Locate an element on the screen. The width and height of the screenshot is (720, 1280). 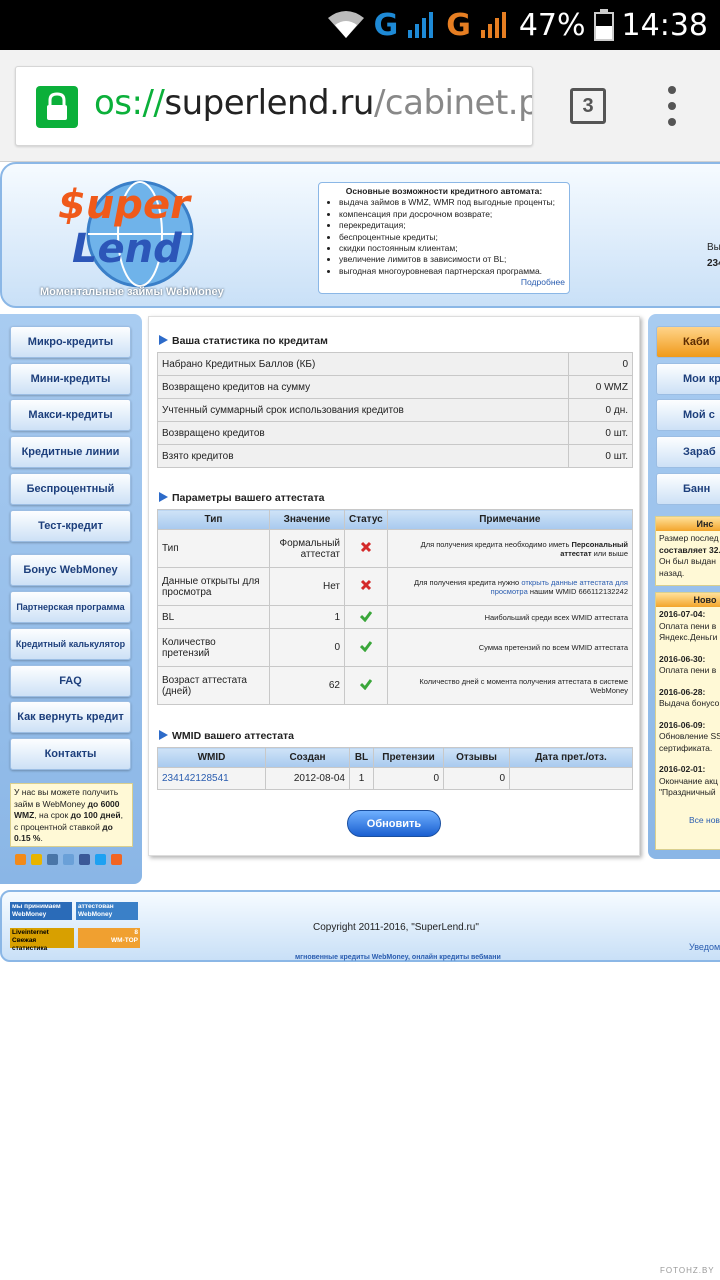
news-box-title: Ново is located at coordinates (688, 600).